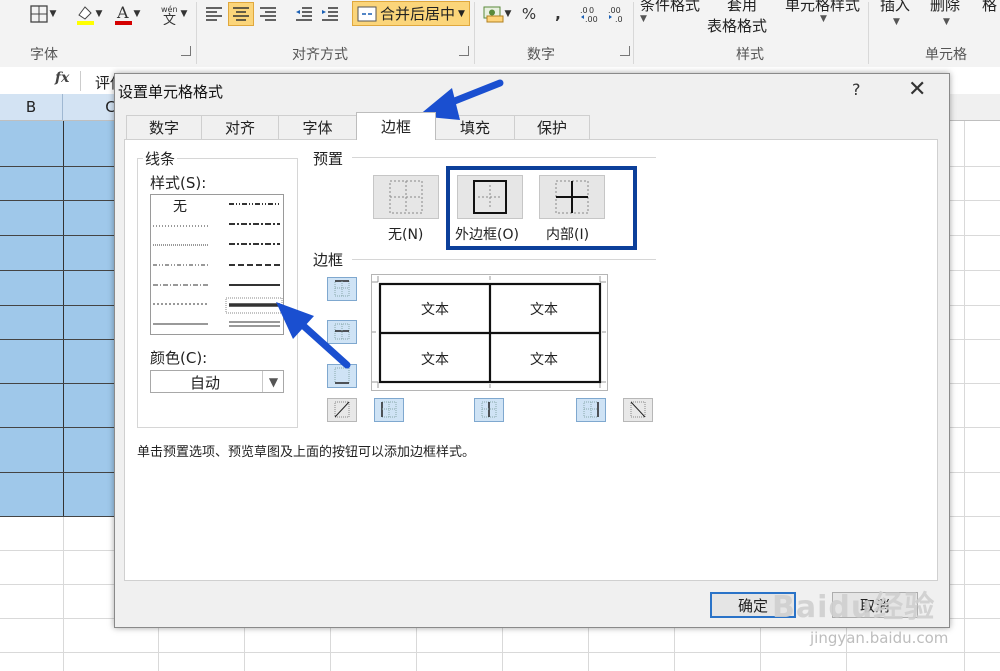 Image resolution: width=1000 pixels, height=671 pixels. What do you see at coordinates (44, 55) in the screenshot?
I see `font-group-label: 字体` at bounding box center [44, 55].